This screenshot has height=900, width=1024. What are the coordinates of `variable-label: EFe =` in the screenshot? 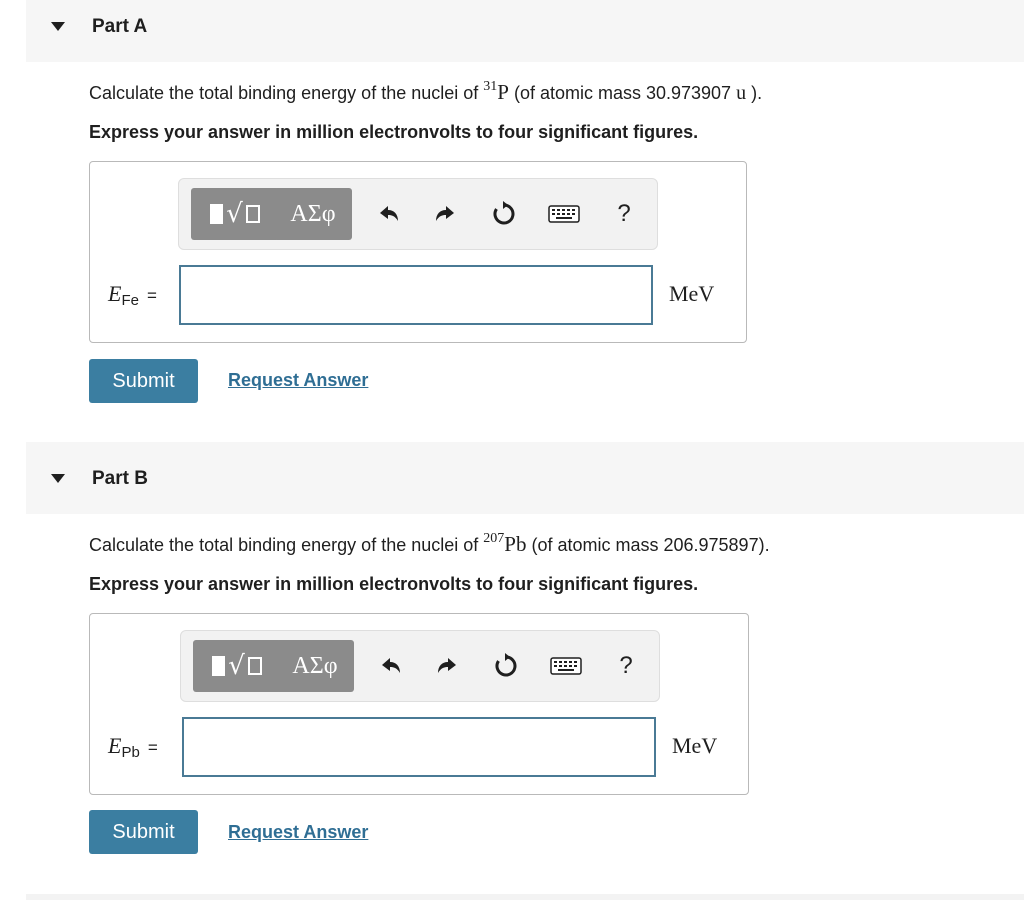 It's located at (132, 295).